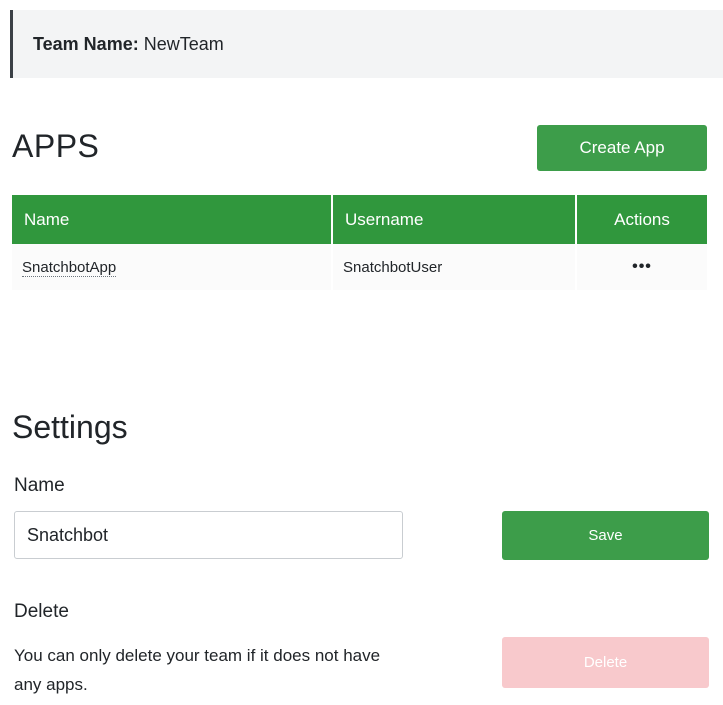 The height and width of the screenshot is (705, 723). I want to click on name-field-label: Name, so click(39, 485).